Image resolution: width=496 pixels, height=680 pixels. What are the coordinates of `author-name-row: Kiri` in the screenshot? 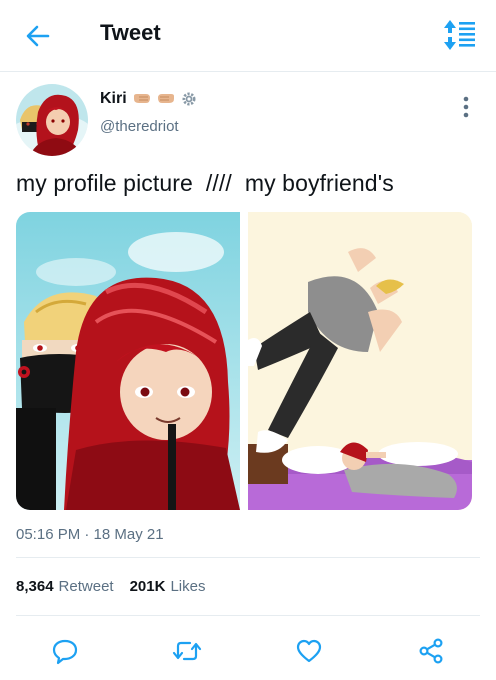 It's located at (148, 99).